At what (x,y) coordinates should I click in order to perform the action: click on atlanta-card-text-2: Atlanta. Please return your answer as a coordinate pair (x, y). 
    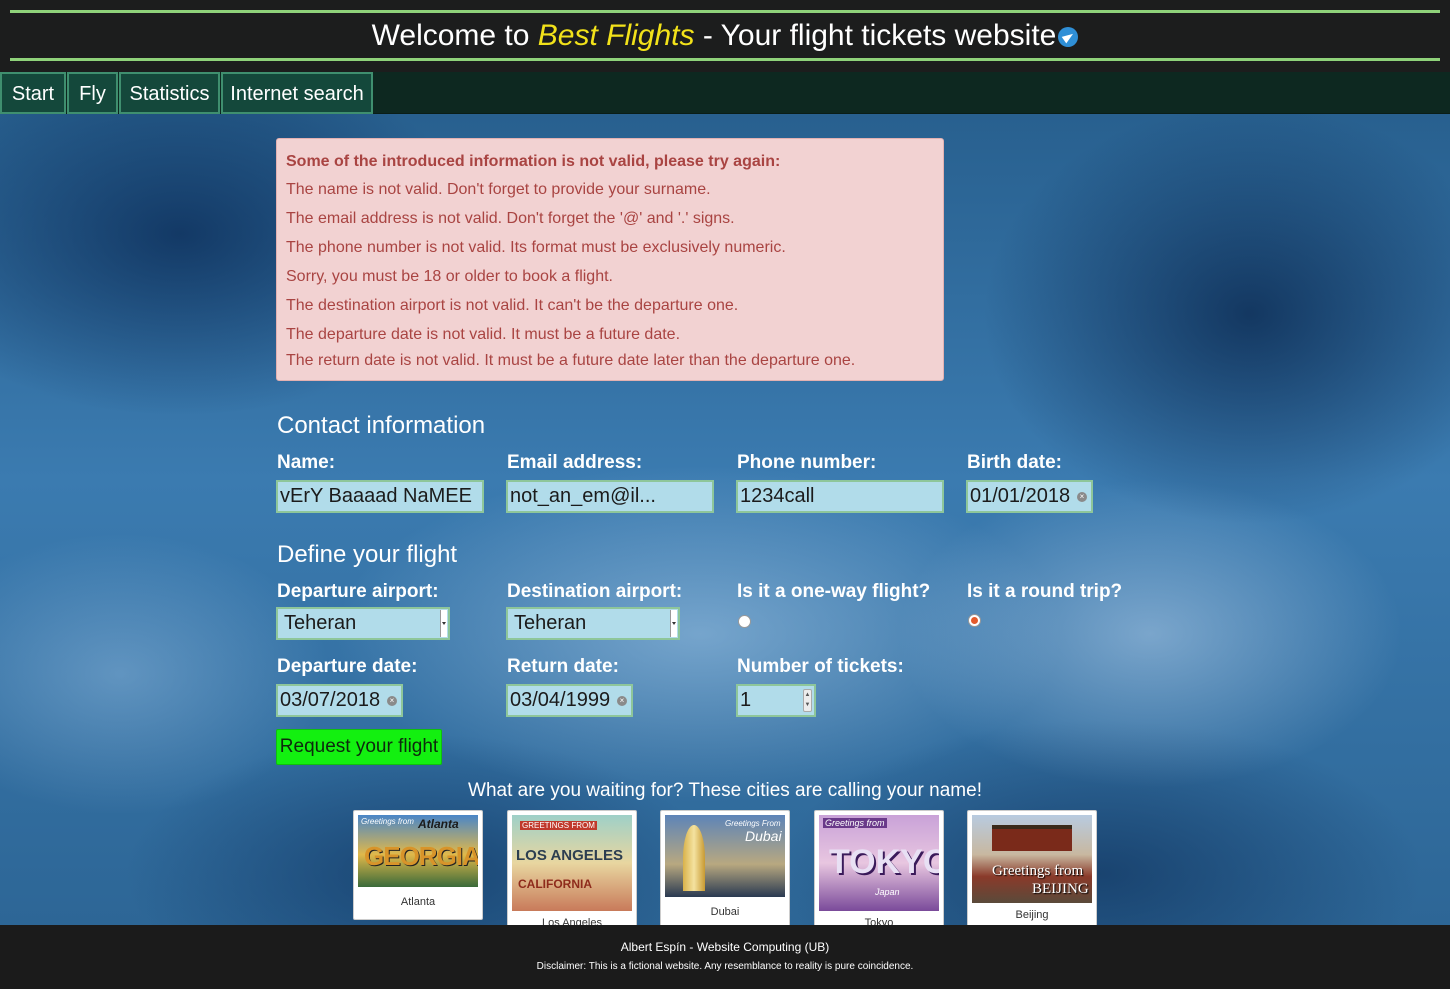
    Looking at the image, I should click on (438, 824).